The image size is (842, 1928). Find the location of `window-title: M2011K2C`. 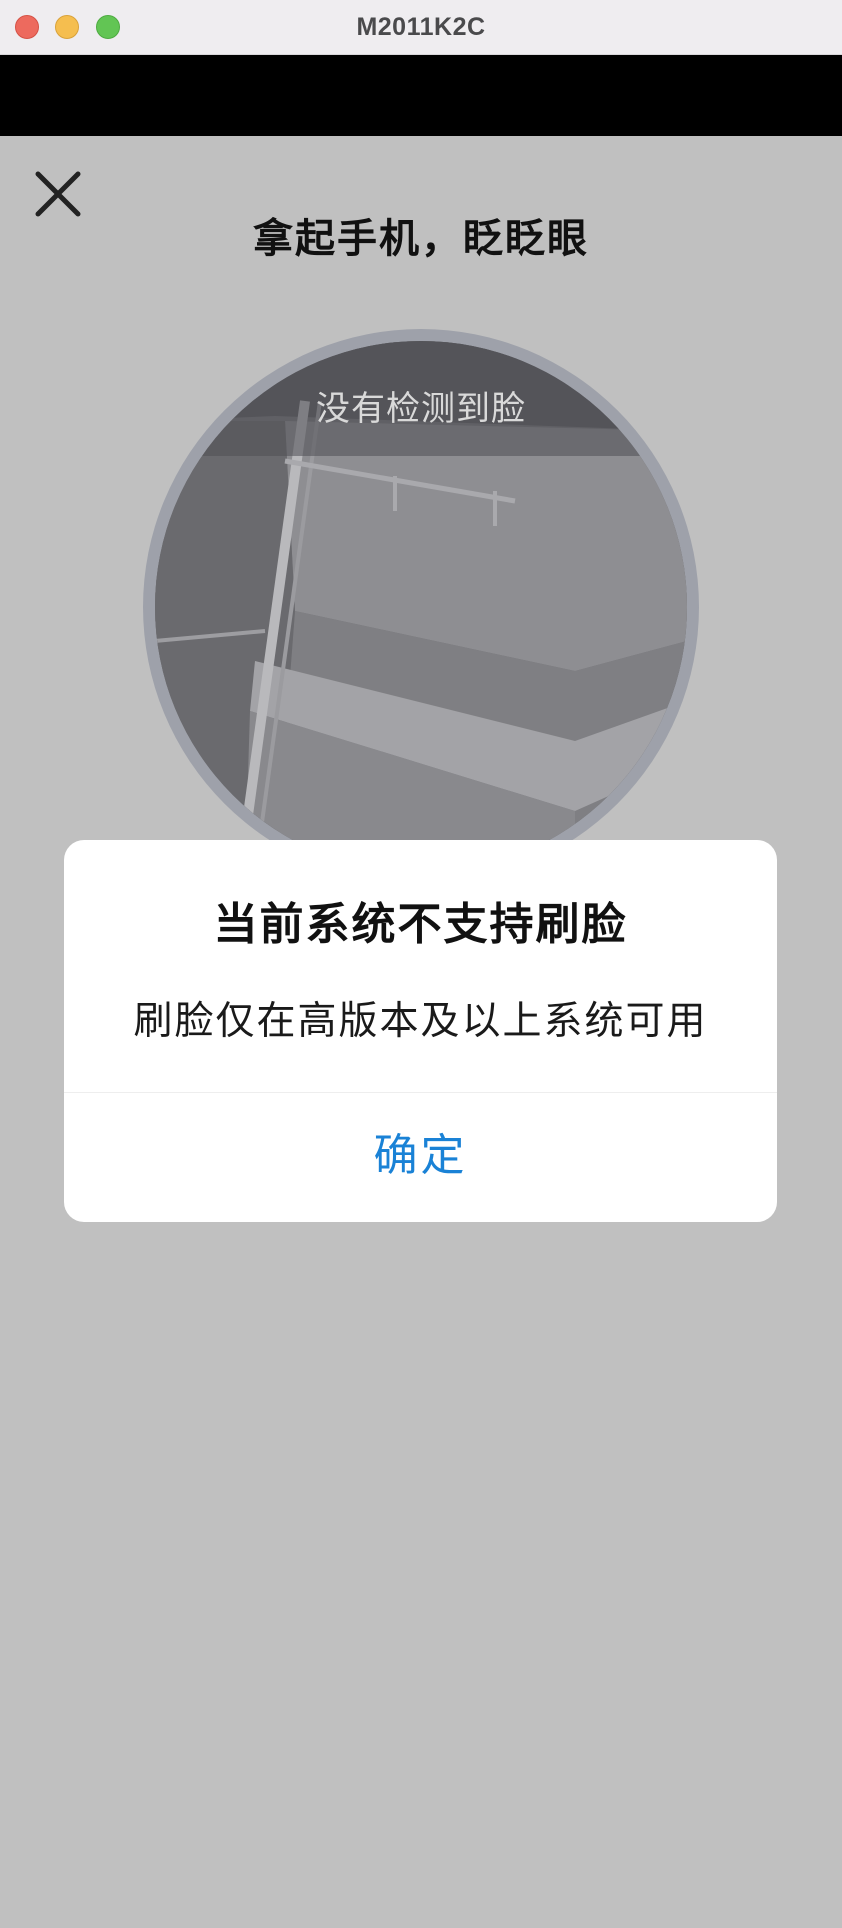

window-title: M2011K2C is located at coordinates (421, 27).